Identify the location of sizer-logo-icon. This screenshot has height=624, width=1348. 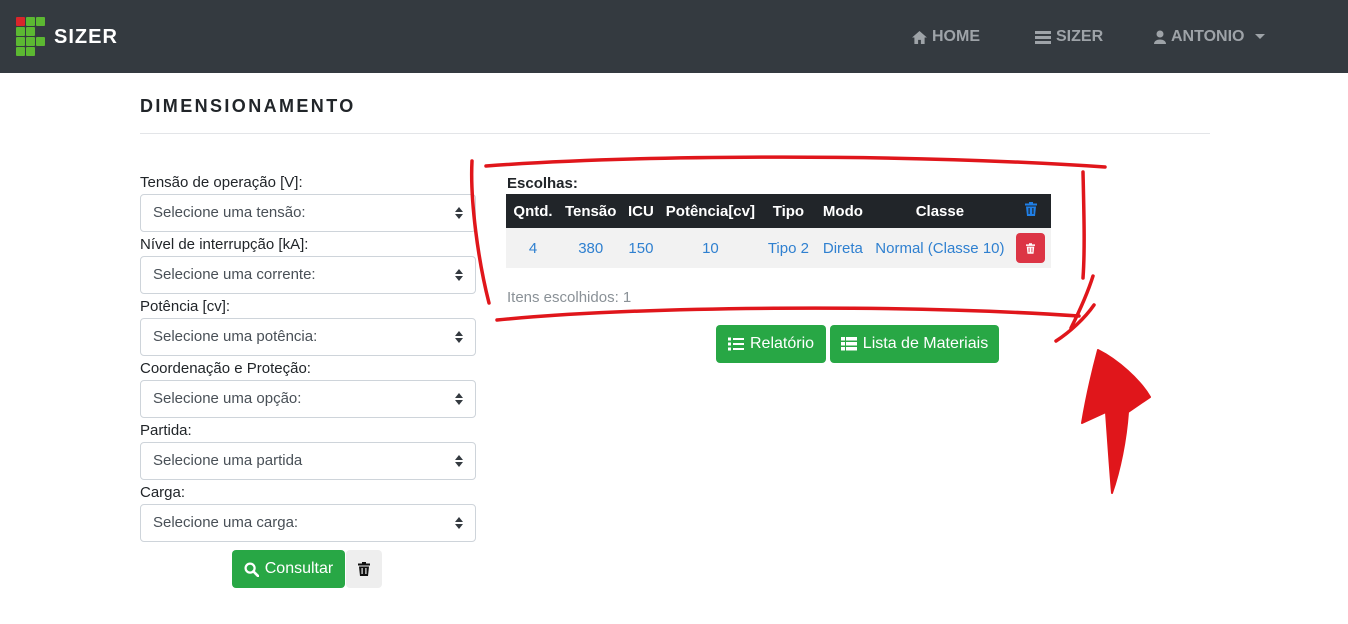
(31, 37).